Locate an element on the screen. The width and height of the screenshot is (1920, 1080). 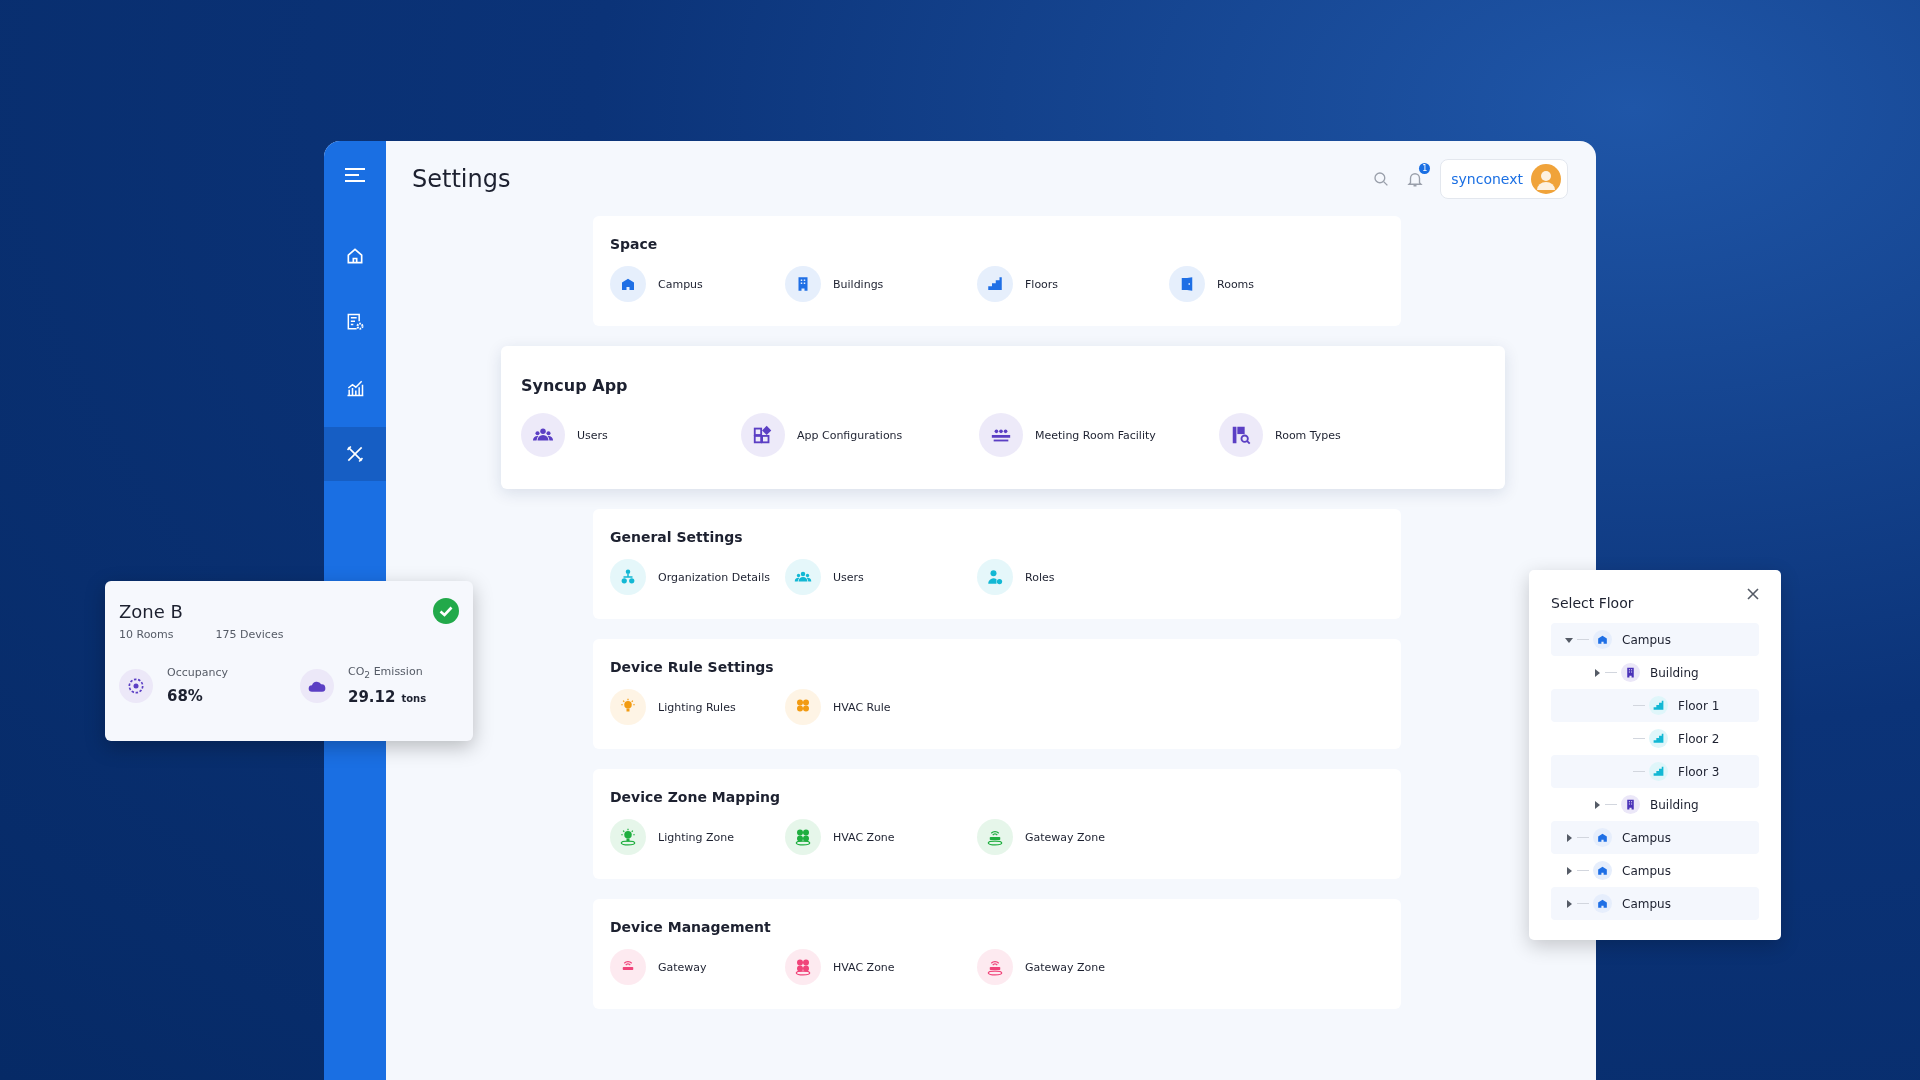
metric-label: Occupancy is located at coordinates (197, 673).